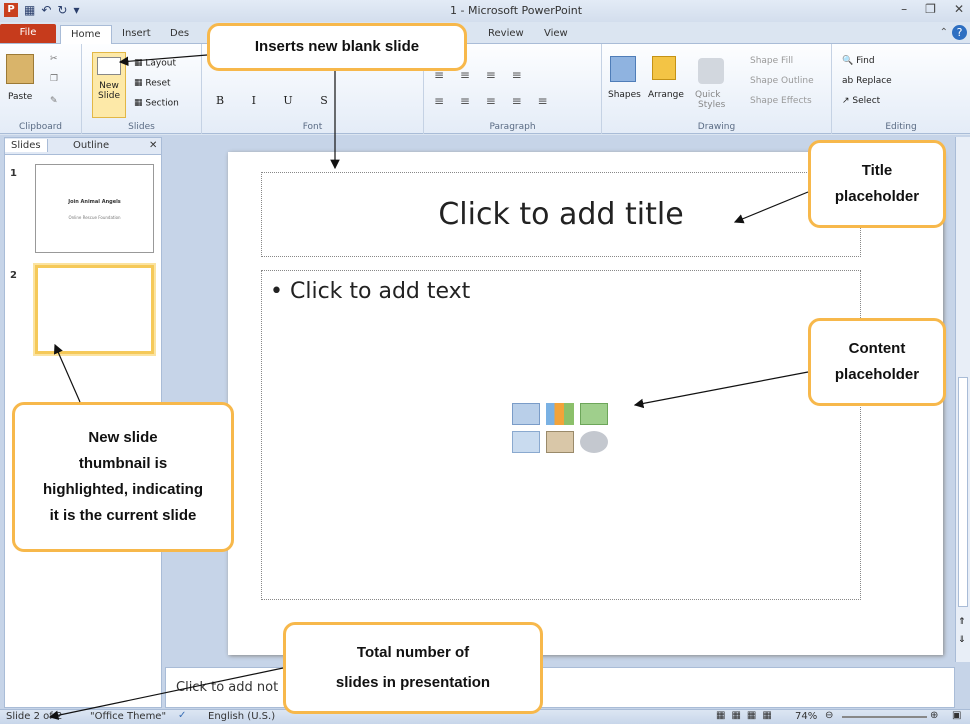  What do you see at coordinates (782, 81) in the screenshot?
I see `shape-outline-button: Shape Outline` at bounding box center [782, 81].